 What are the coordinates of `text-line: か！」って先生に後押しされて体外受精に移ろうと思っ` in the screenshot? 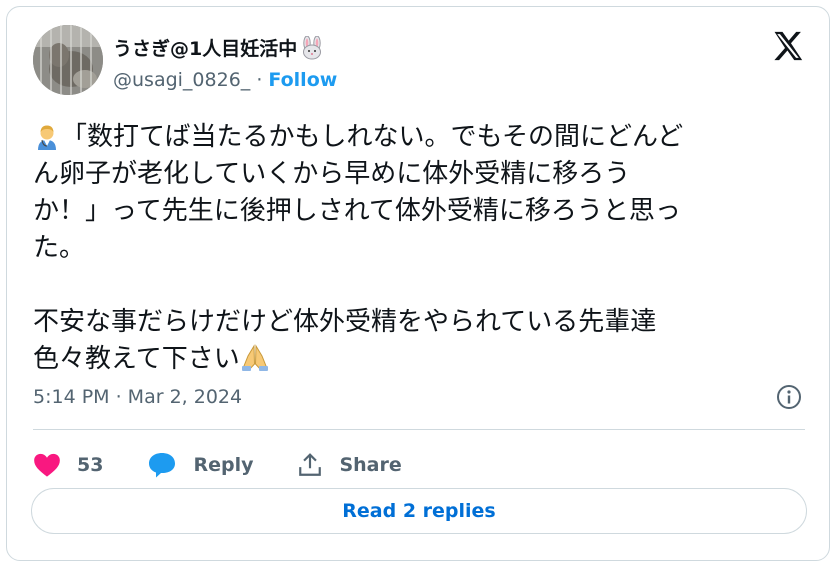 It's located at (357, 211).